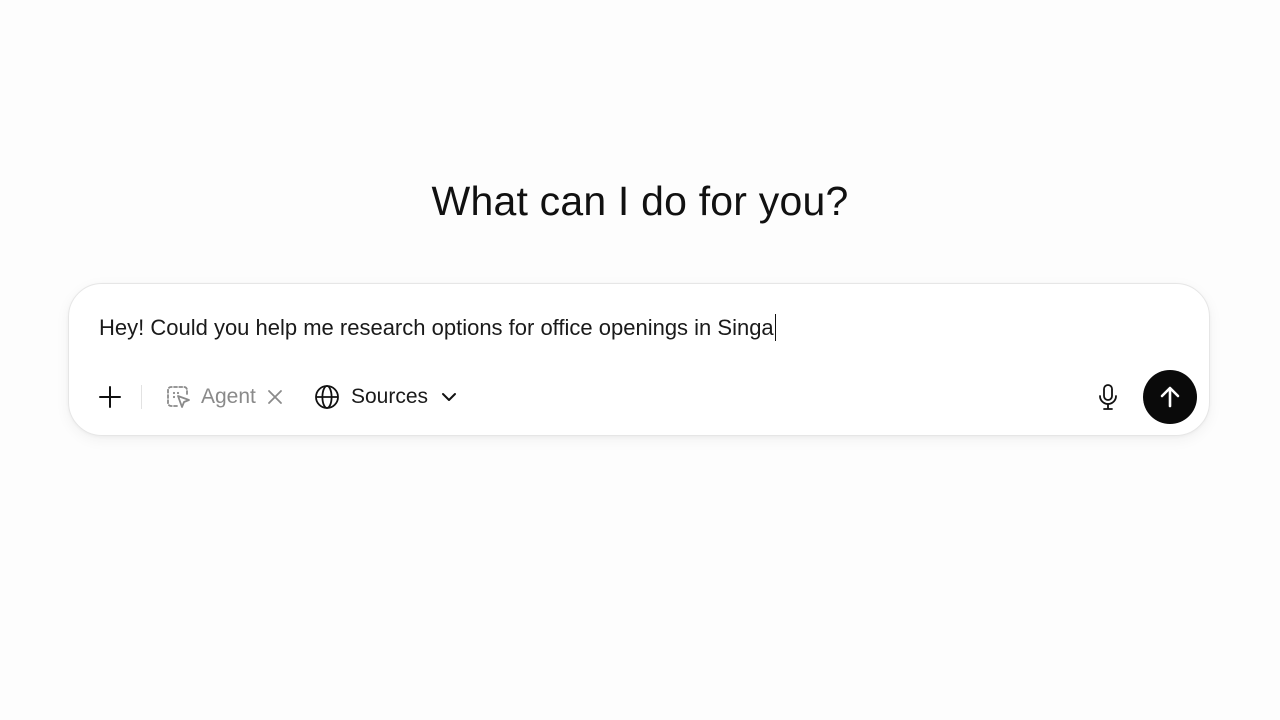  Describe the element at coordinates (639, 397) in the screenshot. I see `composer-toolbar: Agent Sources` at that location.